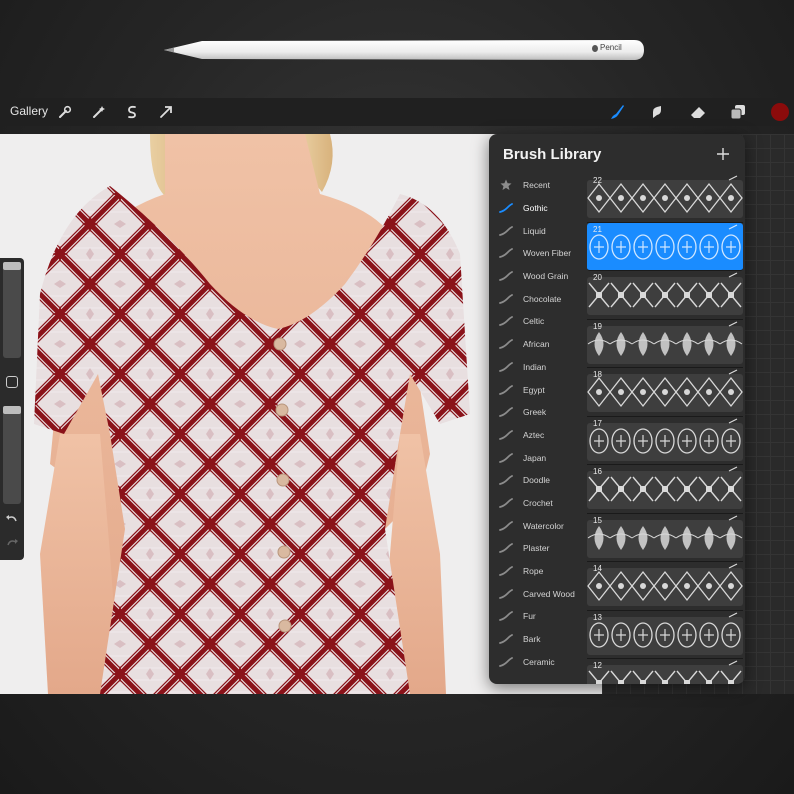 This screenshot has height=794, width=794. Describe the element at coordinates (597, 665) in the screenshot. I see `brush-number: 12` at that location.